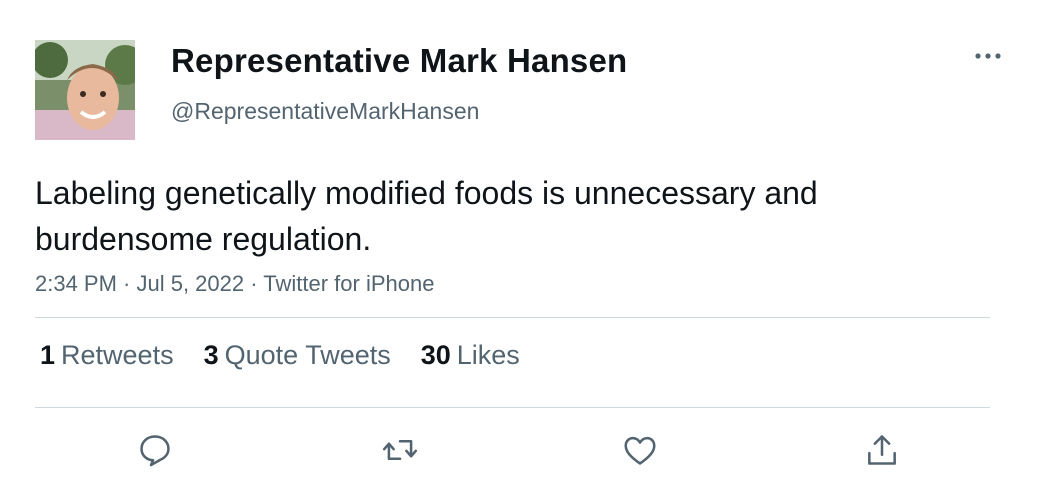 The width and height of the screenshot is (1050, 480). I want to click on share-icon, so click(882, 450).